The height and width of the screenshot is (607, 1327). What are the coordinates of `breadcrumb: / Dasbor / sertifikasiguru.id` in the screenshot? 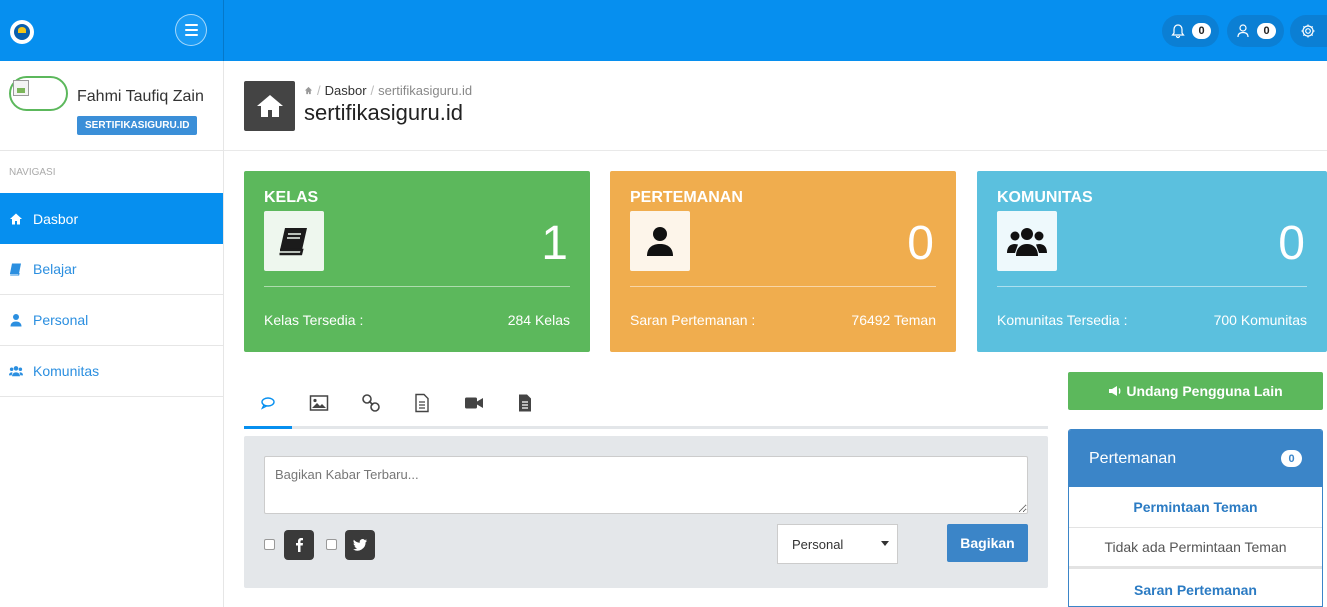 It's located at (388, 90).